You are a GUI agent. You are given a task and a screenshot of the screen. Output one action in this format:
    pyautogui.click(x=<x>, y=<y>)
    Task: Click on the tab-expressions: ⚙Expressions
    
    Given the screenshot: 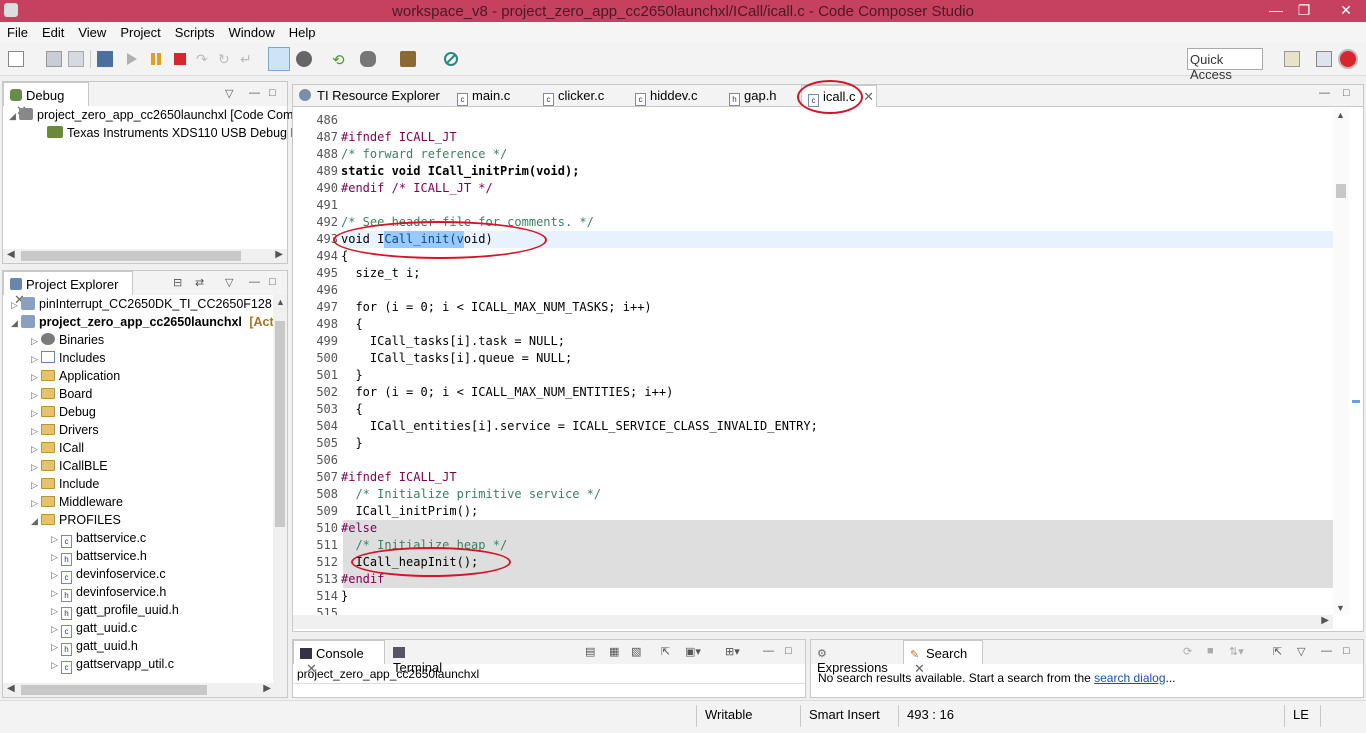 What is the action you would take?
    pyautogui.click(x=857, y=657)
    